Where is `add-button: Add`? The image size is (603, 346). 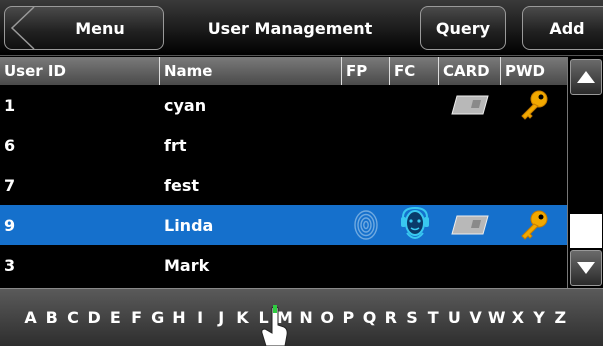 add-button: Add is located at coordinates (562, 28).